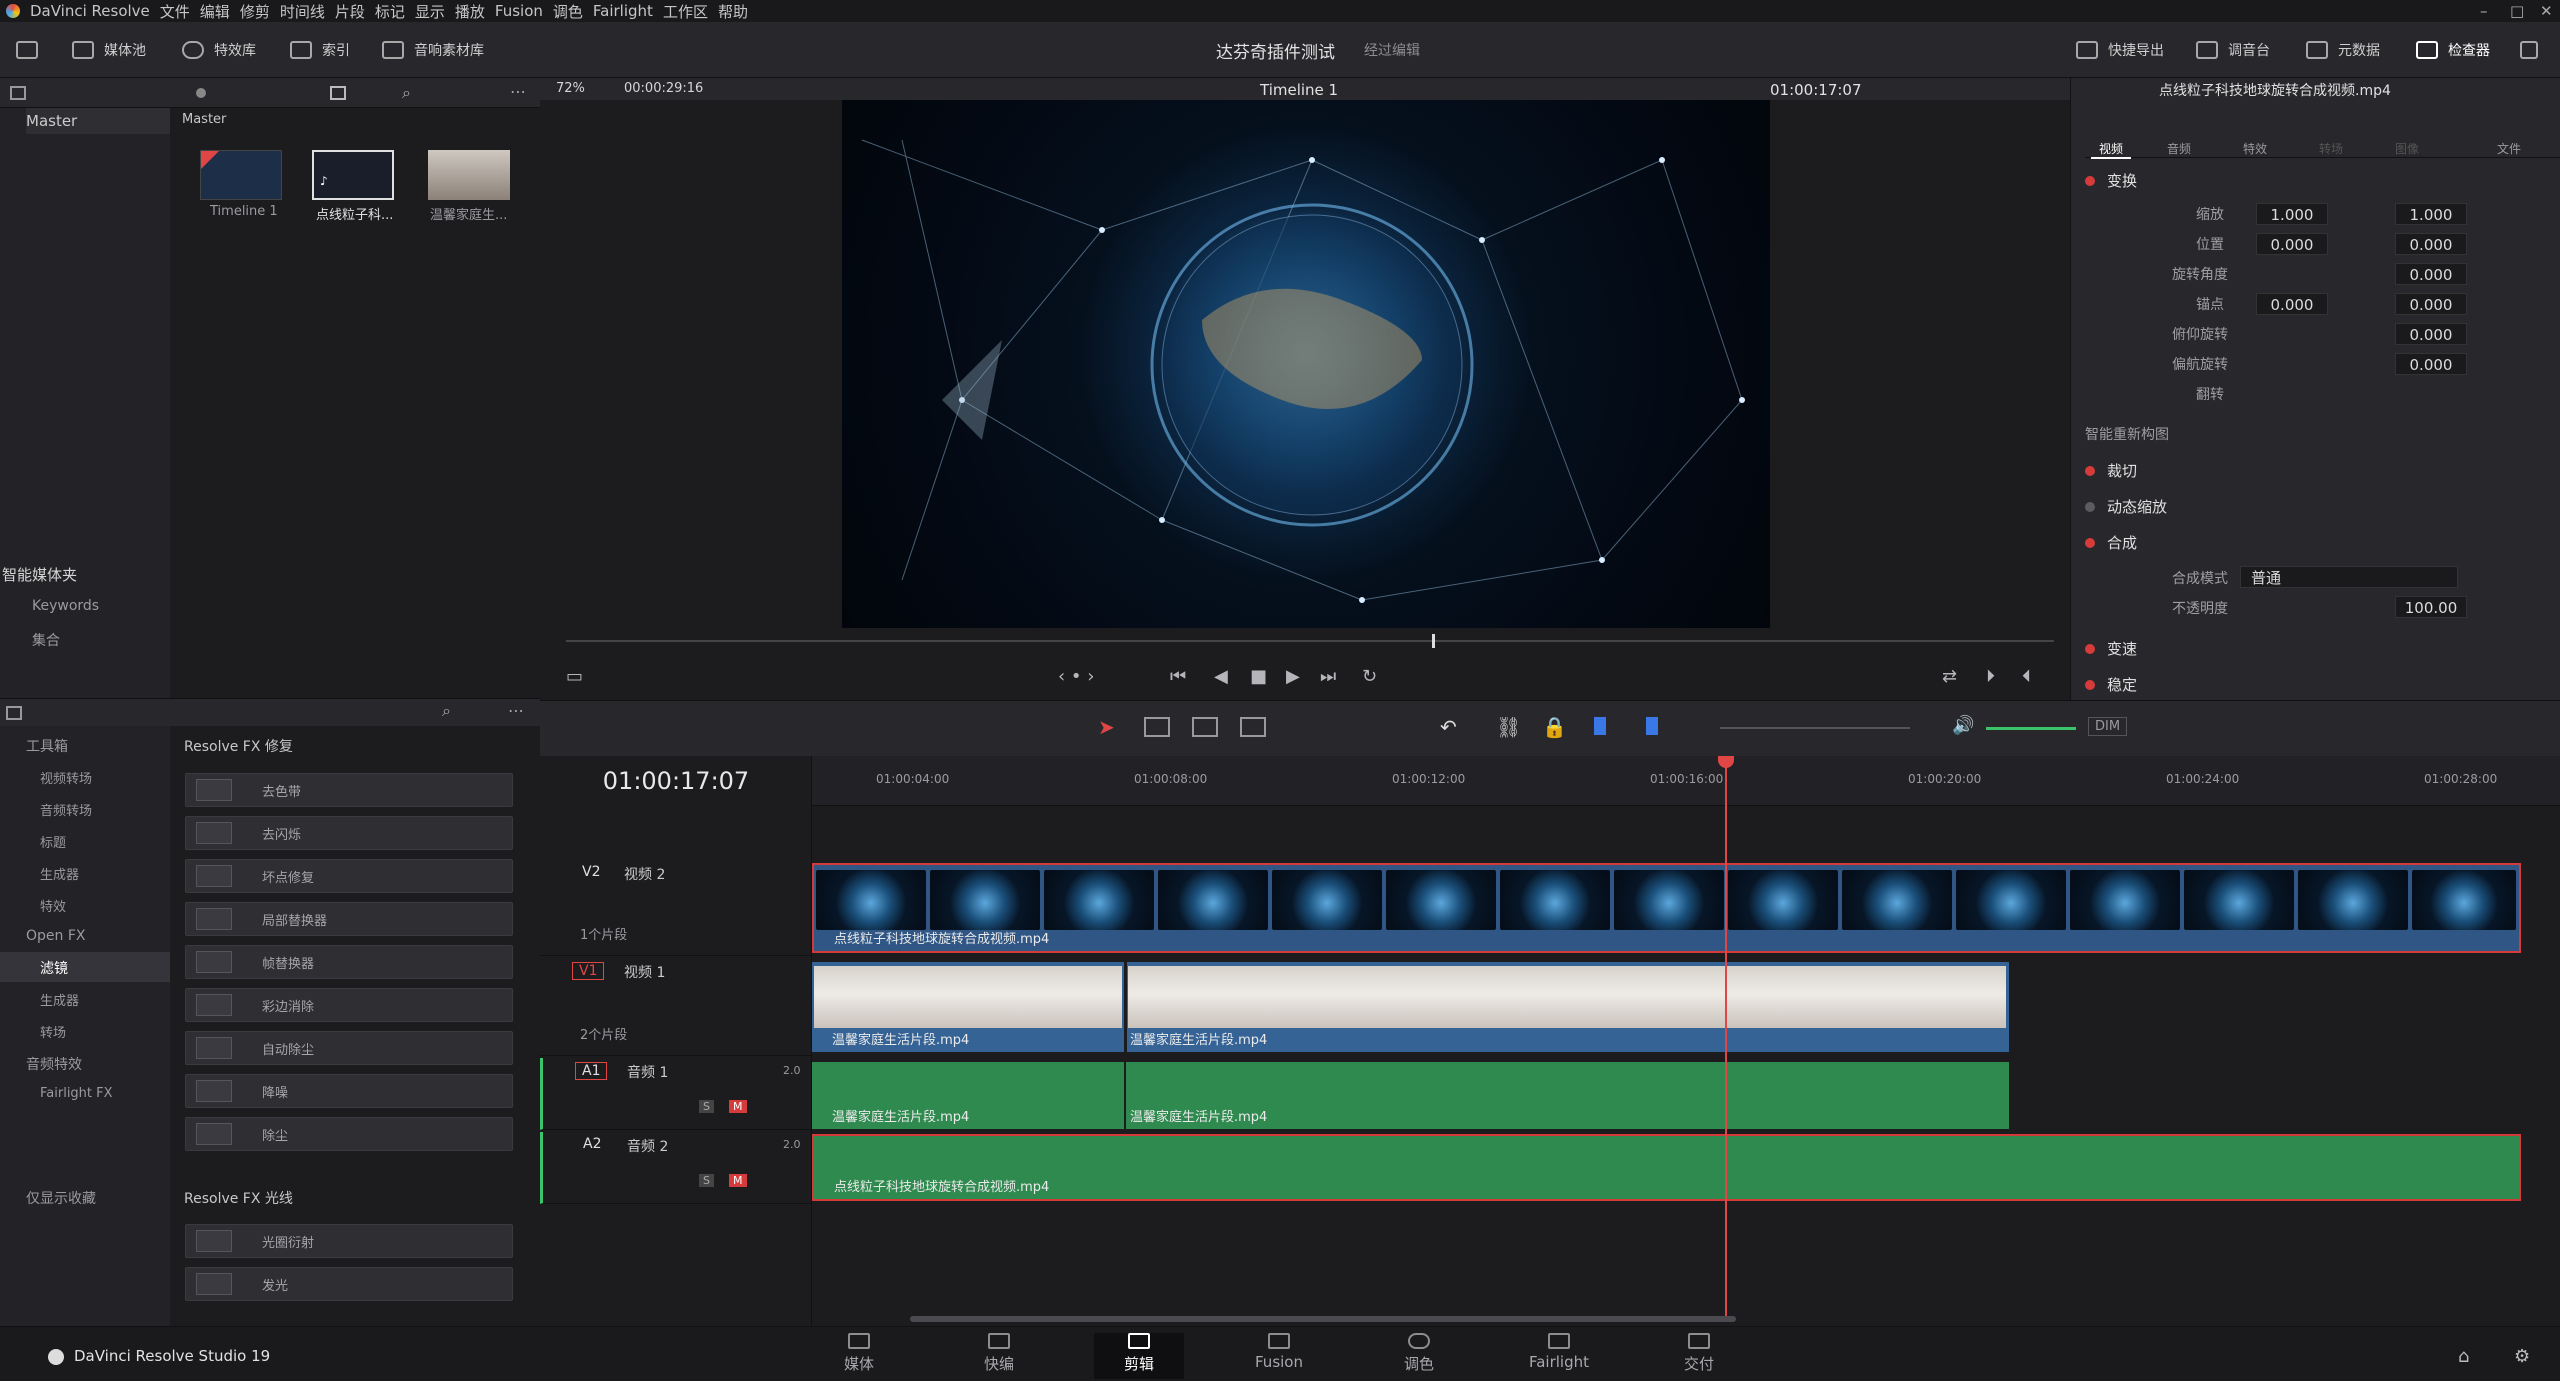 Image resolution: width=2560 pixels, height=1381 pixels. Describe the element at coordinates (59, 873) in the screenshot. I see `tree-generators: 生成器` at that location.